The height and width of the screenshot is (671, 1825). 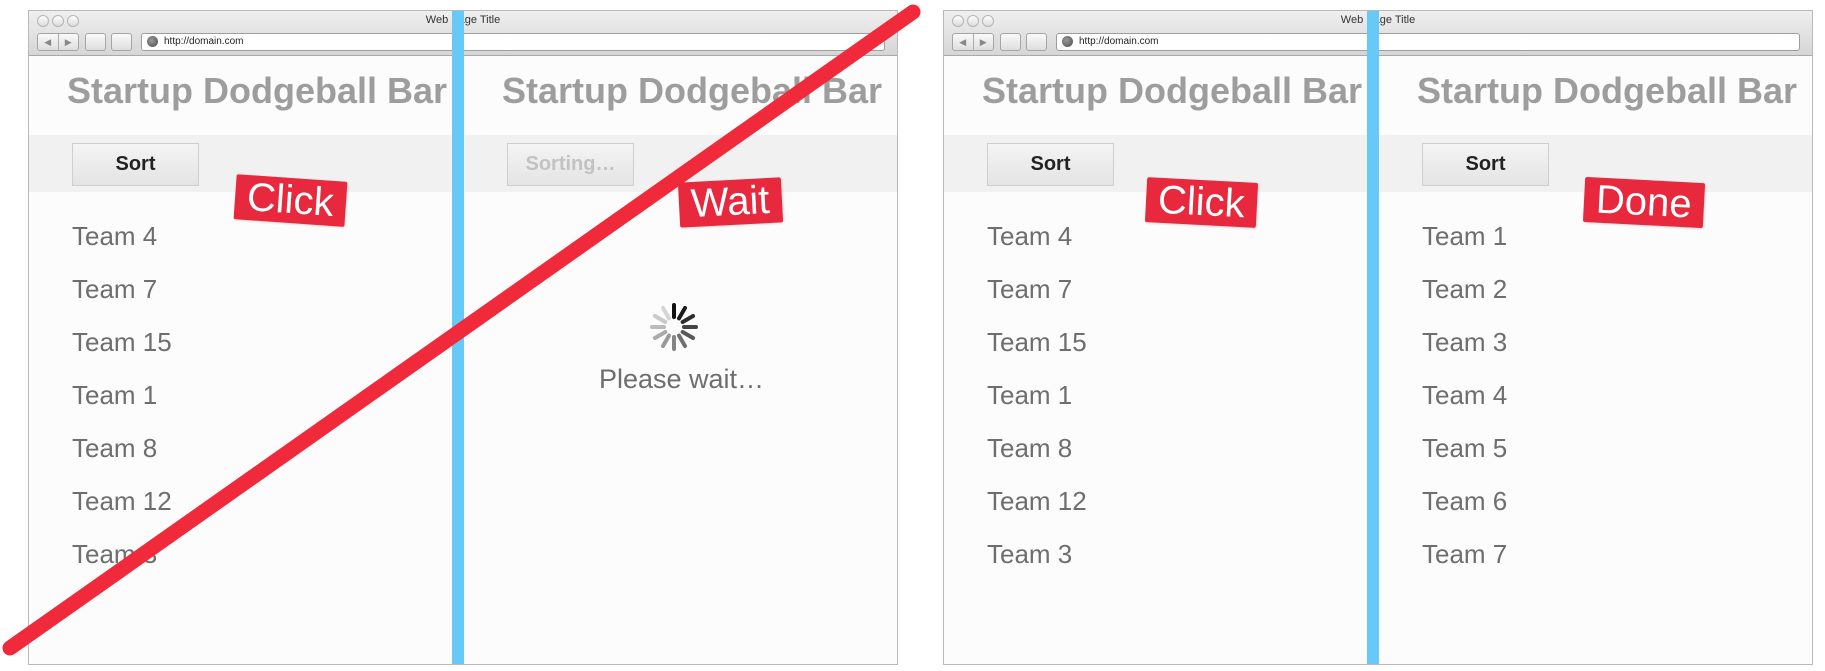 I want to click on list-item: Team 2, so click(x=1465, y=289).